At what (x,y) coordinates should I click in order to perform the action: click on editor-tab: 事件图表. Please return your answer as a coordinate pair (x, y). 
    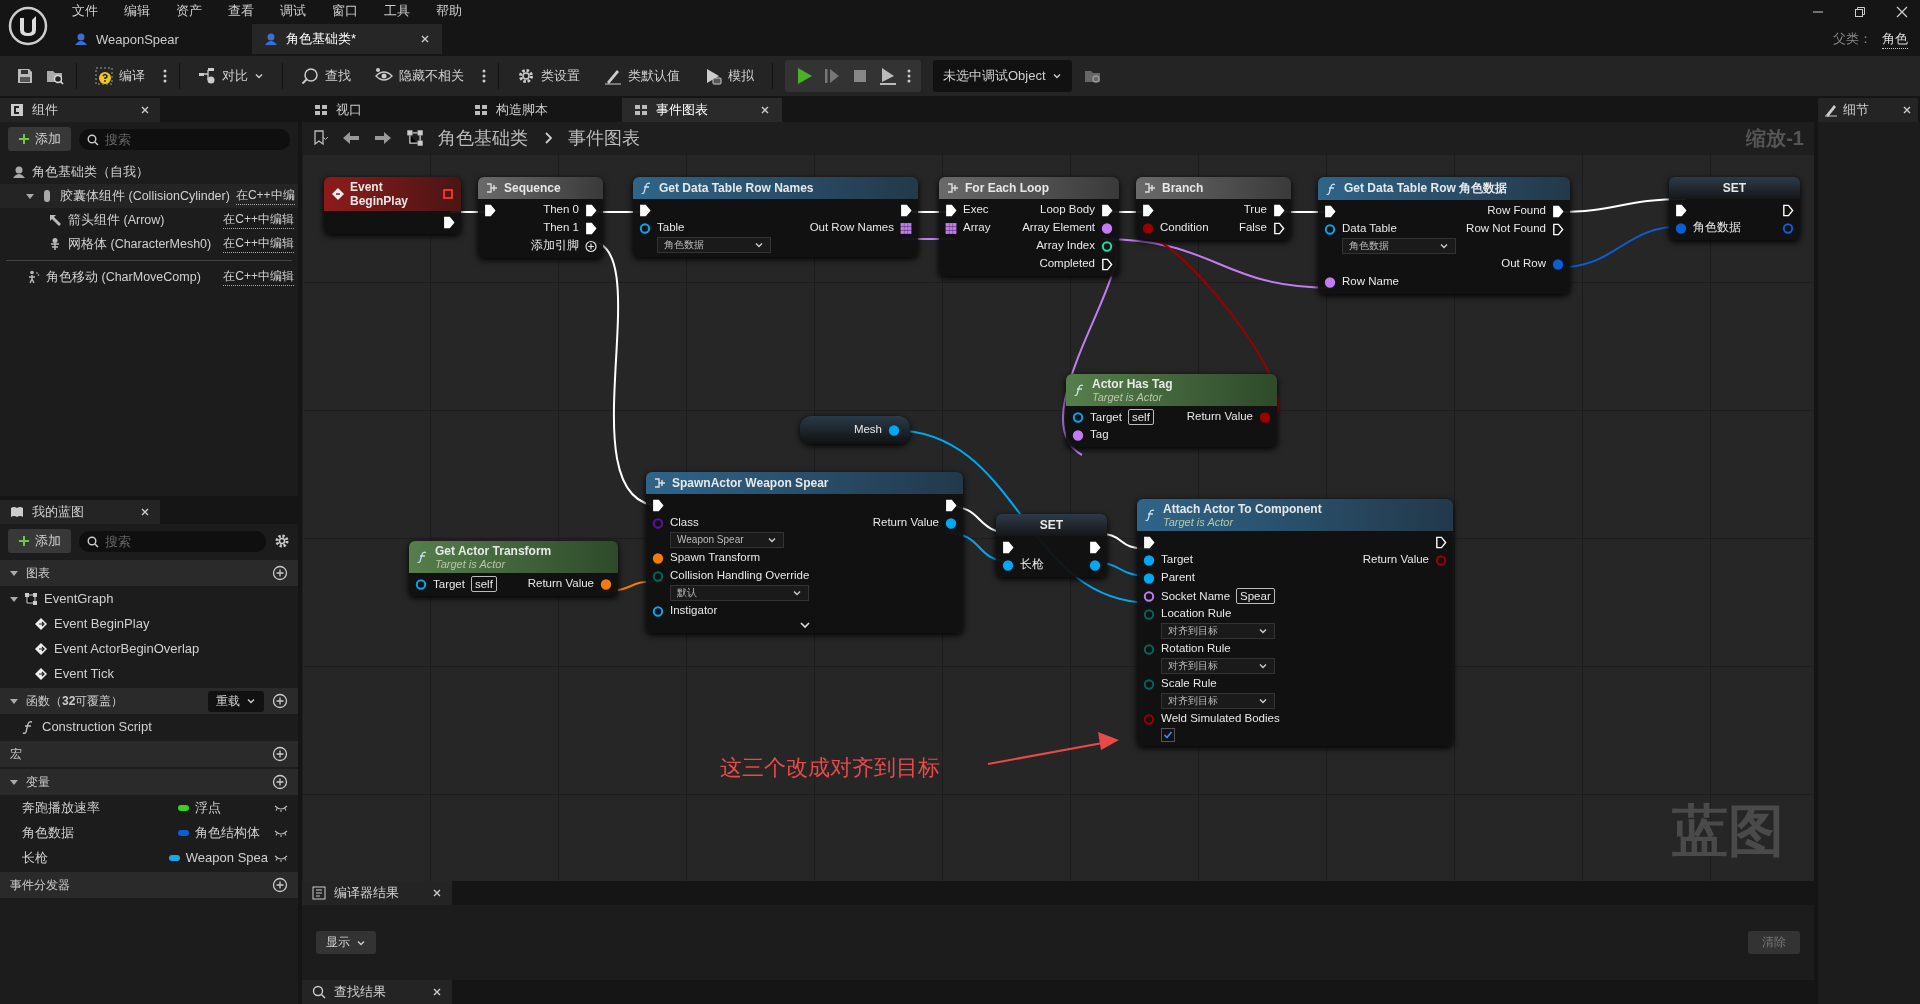
    Looking at the image, I should click on (702, 110).